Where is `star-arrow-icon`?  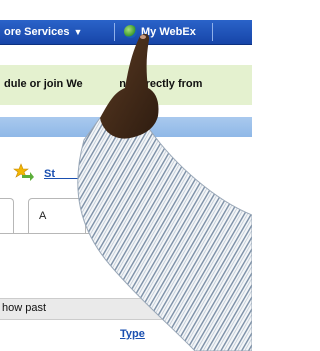
star-arrow-icon is located at coordinates (23, 172).